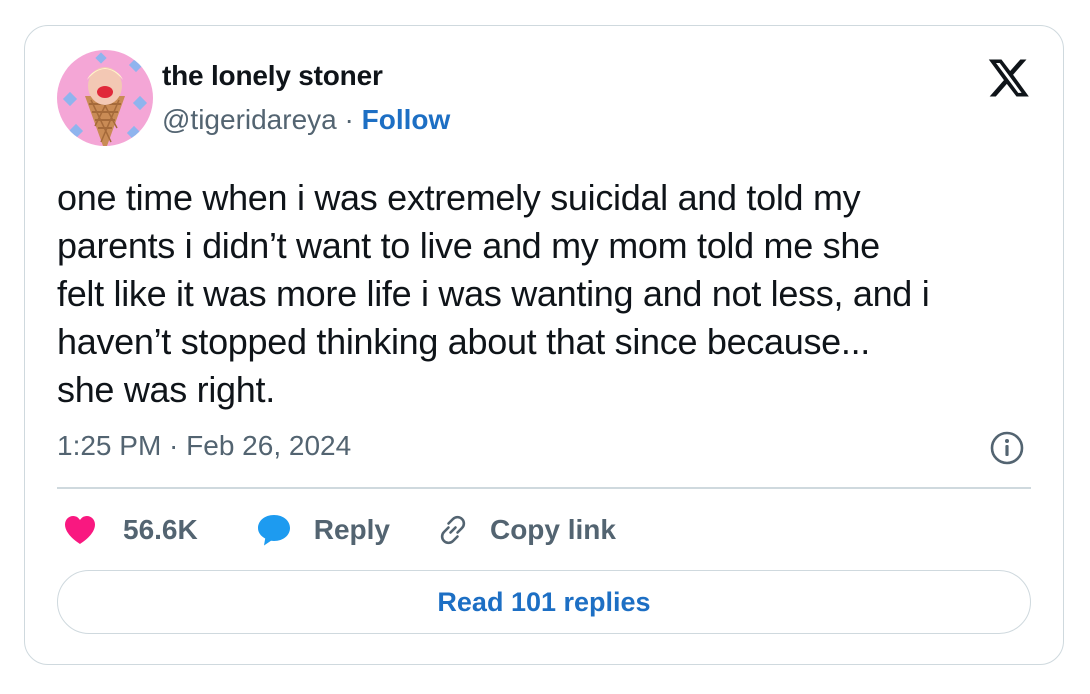 This screenshot has width=1090, height=694. What do you see at coordinates (273, 530) in the screenshot?
I see `speech-bubble-icon` at bounding box center [273, 530].